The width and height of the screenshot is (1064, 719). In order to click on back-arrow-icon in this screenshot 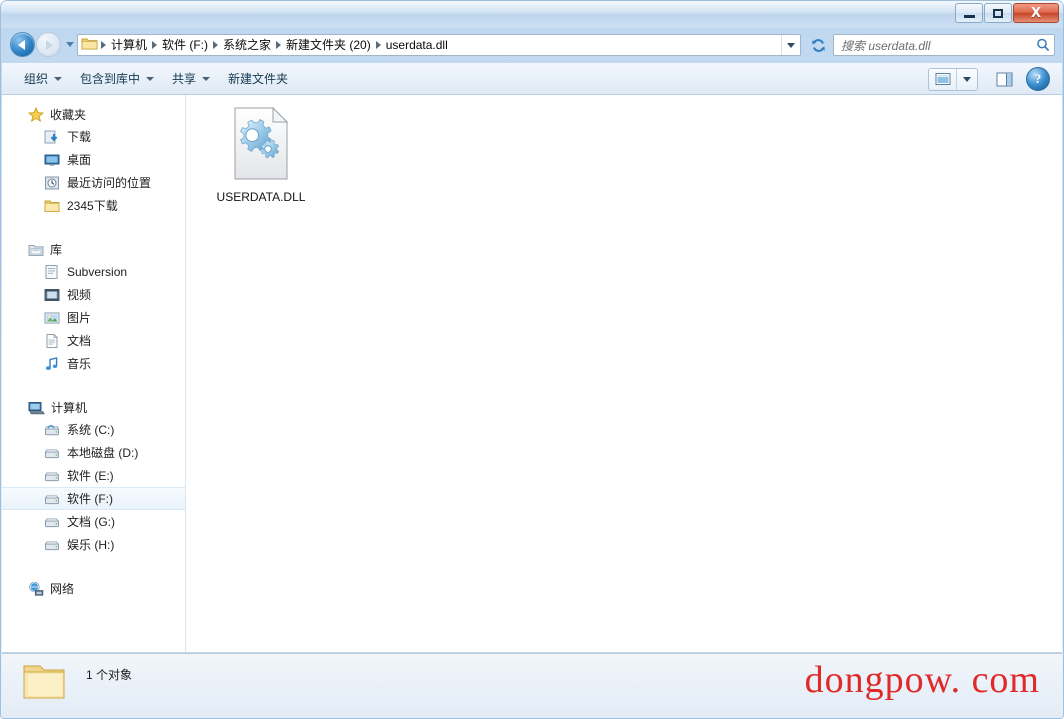, I will do `click(21, 44)`.